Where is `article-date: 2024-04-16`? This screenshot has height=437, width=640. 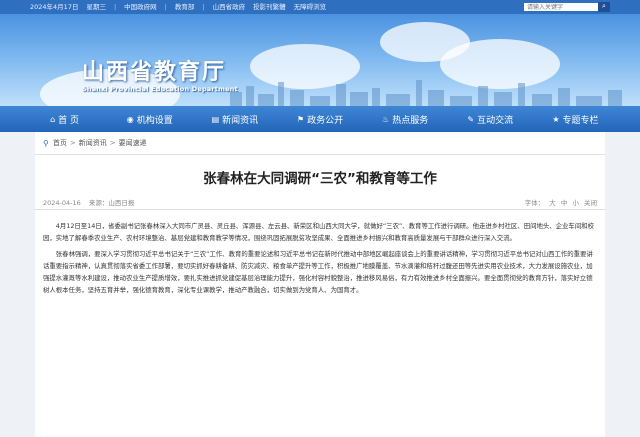 article-date: 2024-04-16 is located at coordinates (62, 203).